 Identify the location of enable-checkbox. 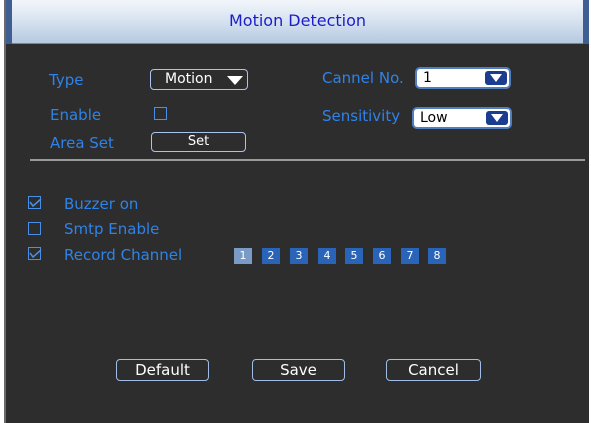
(160, 113).